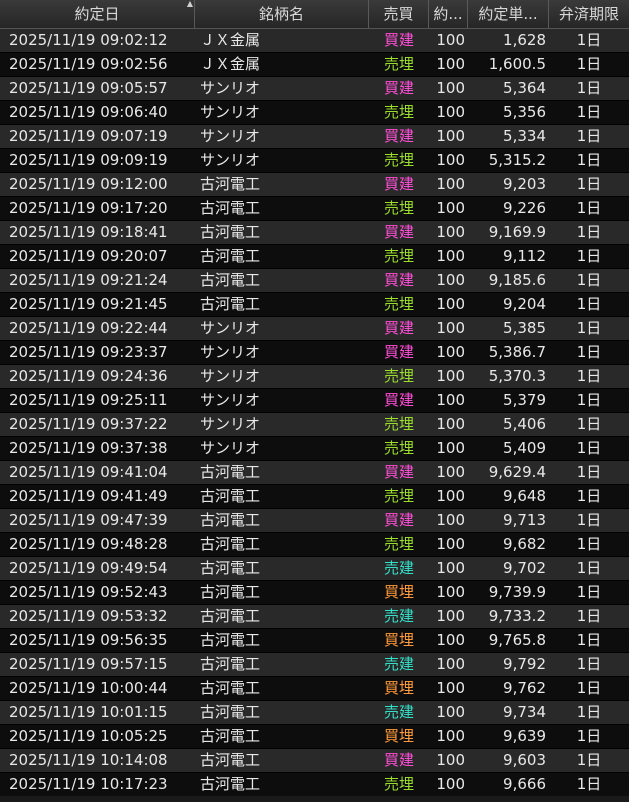  I want to click on table-row: 2025/11/19 09:41:04 古河電工 買建 100 9,629.4 1日, so click(314, 473).